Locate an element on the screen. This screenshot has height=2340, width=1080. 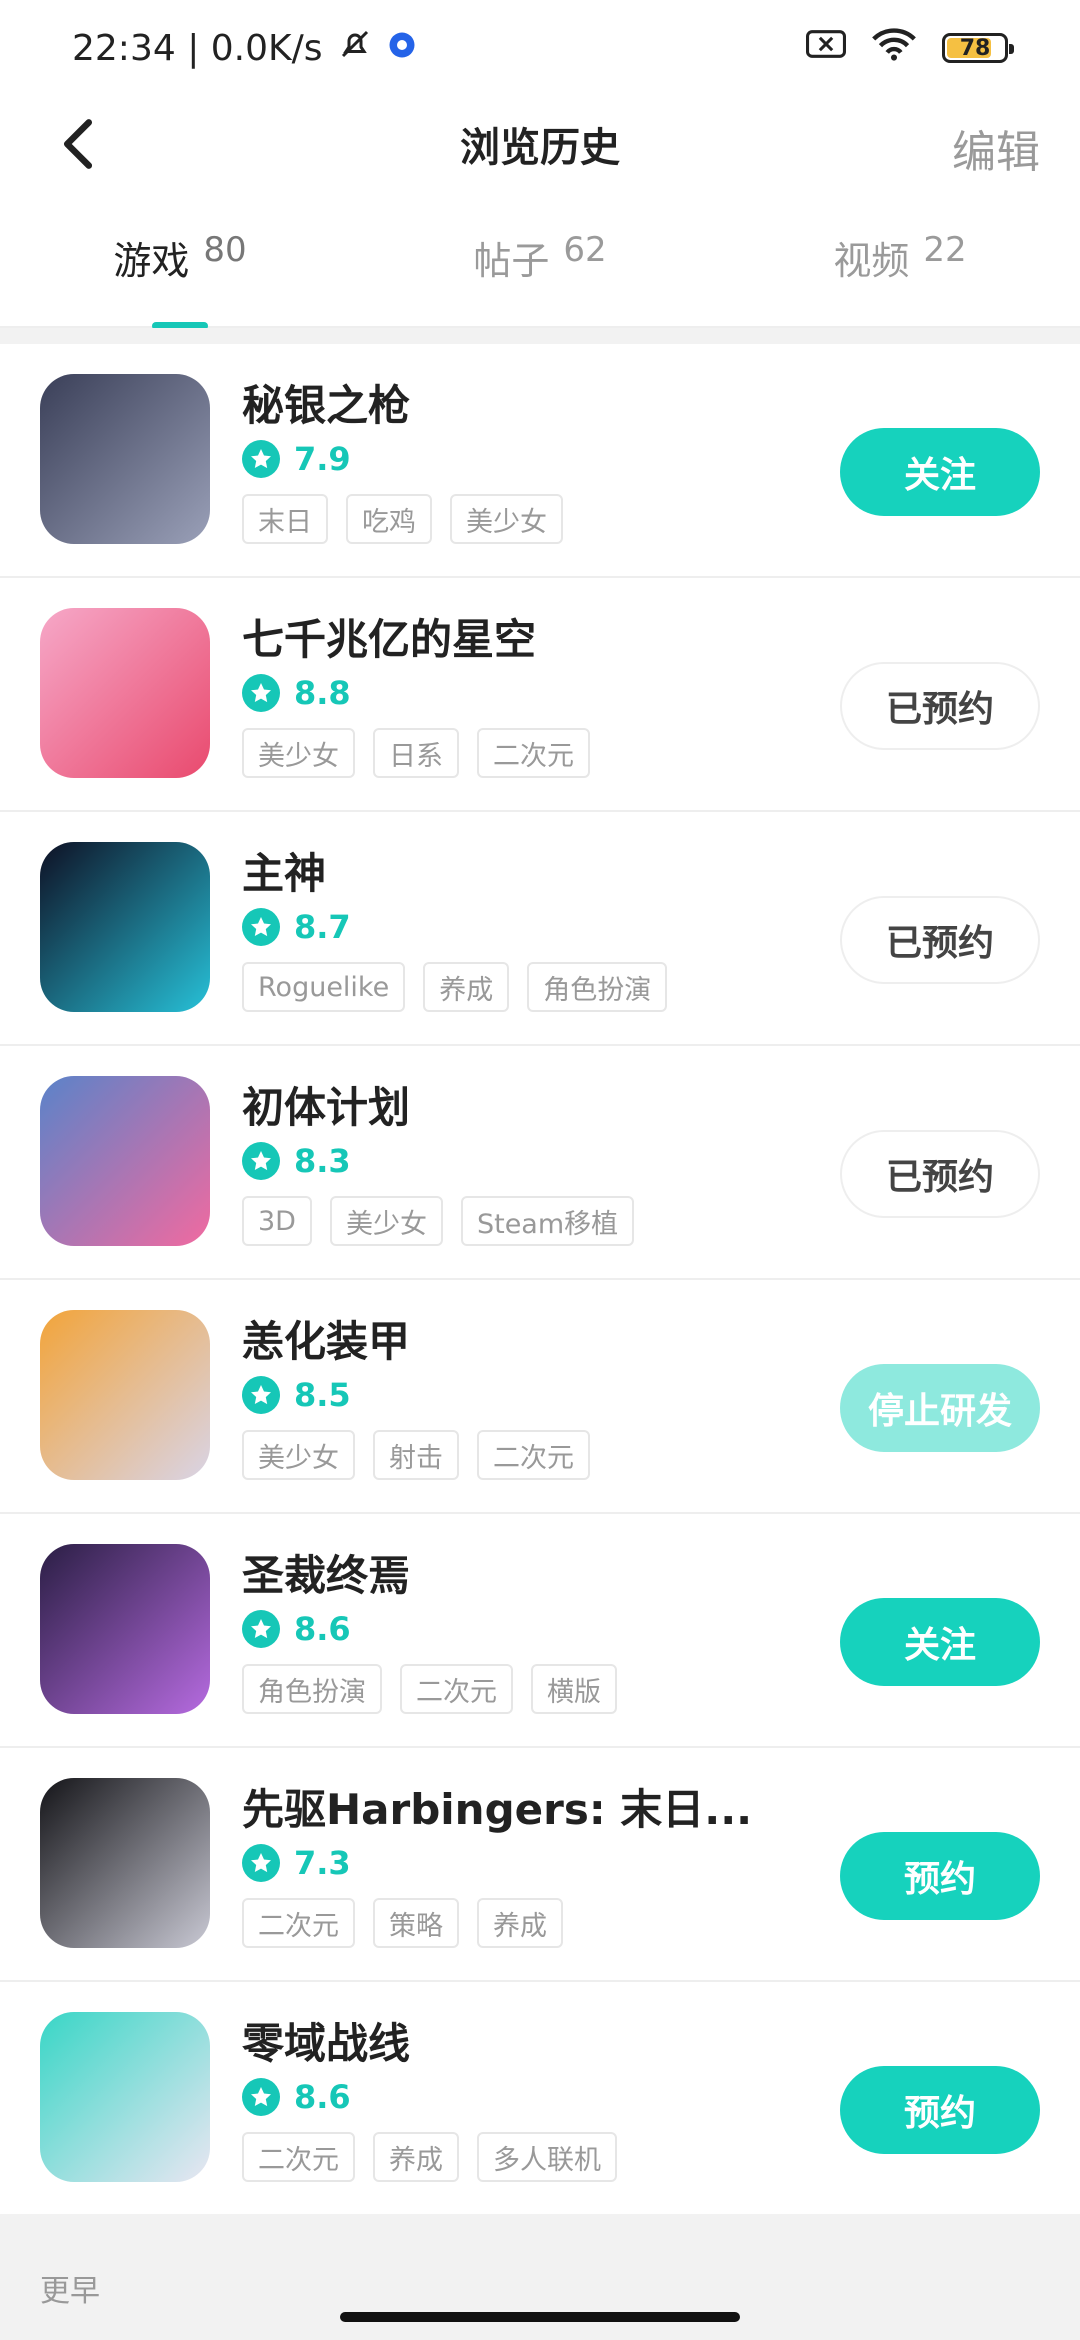
tab-posts: 帖子 62 is located at coordinates (540, 278).